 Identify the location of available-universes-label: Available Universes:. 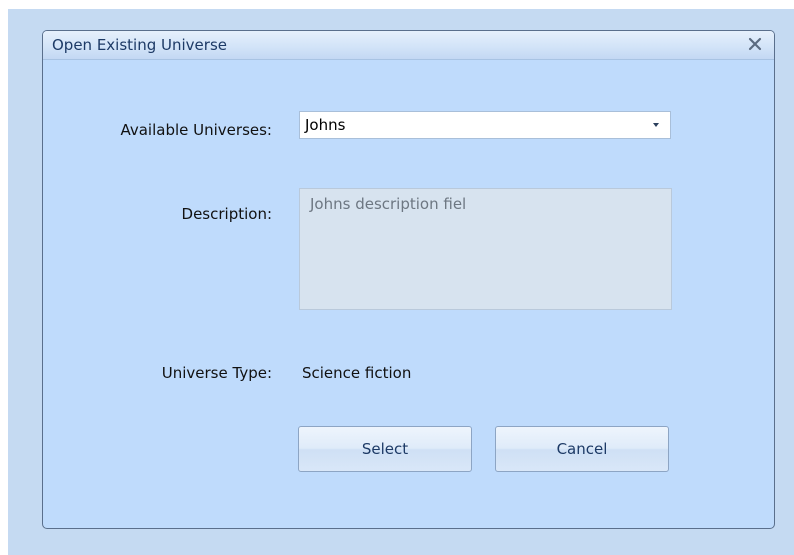
(196, 130).